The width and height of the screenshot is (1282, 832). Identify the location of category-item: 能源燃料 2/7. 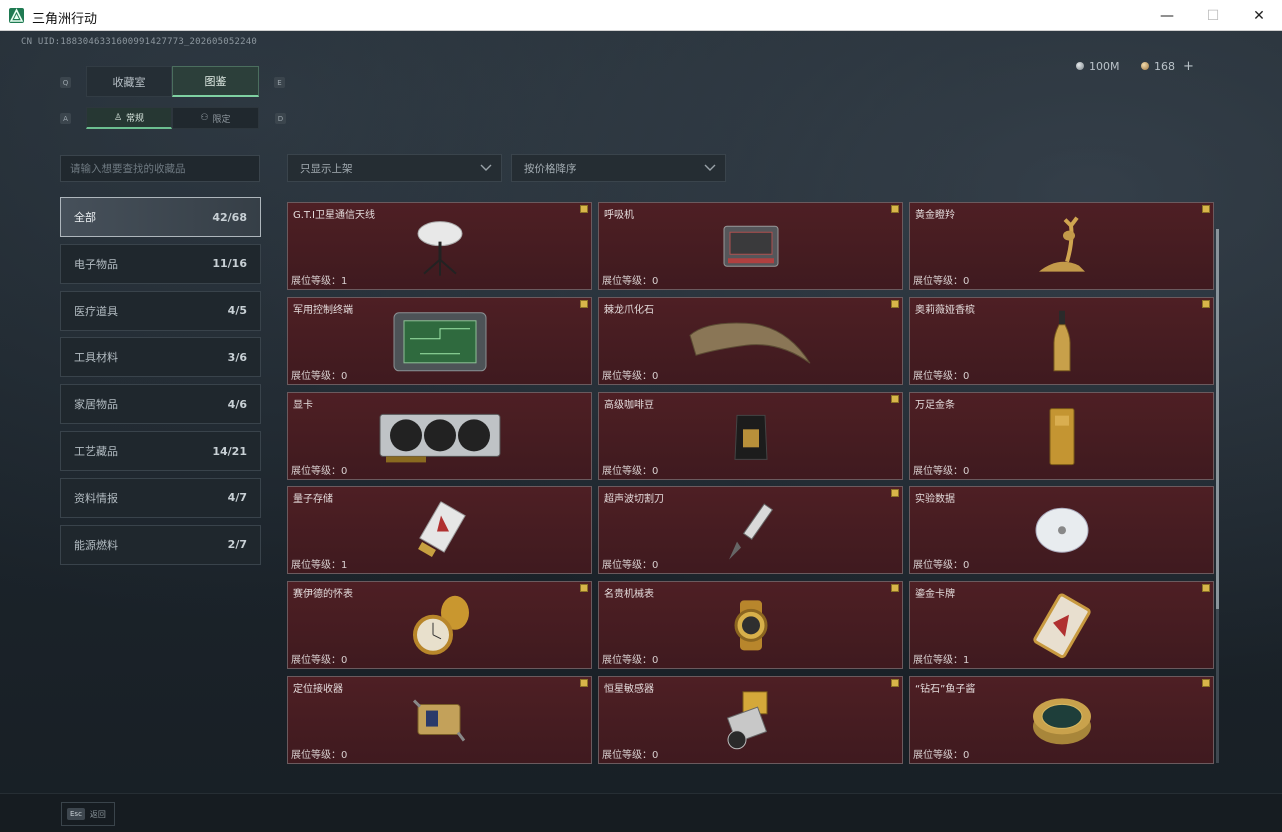
(160, 544).